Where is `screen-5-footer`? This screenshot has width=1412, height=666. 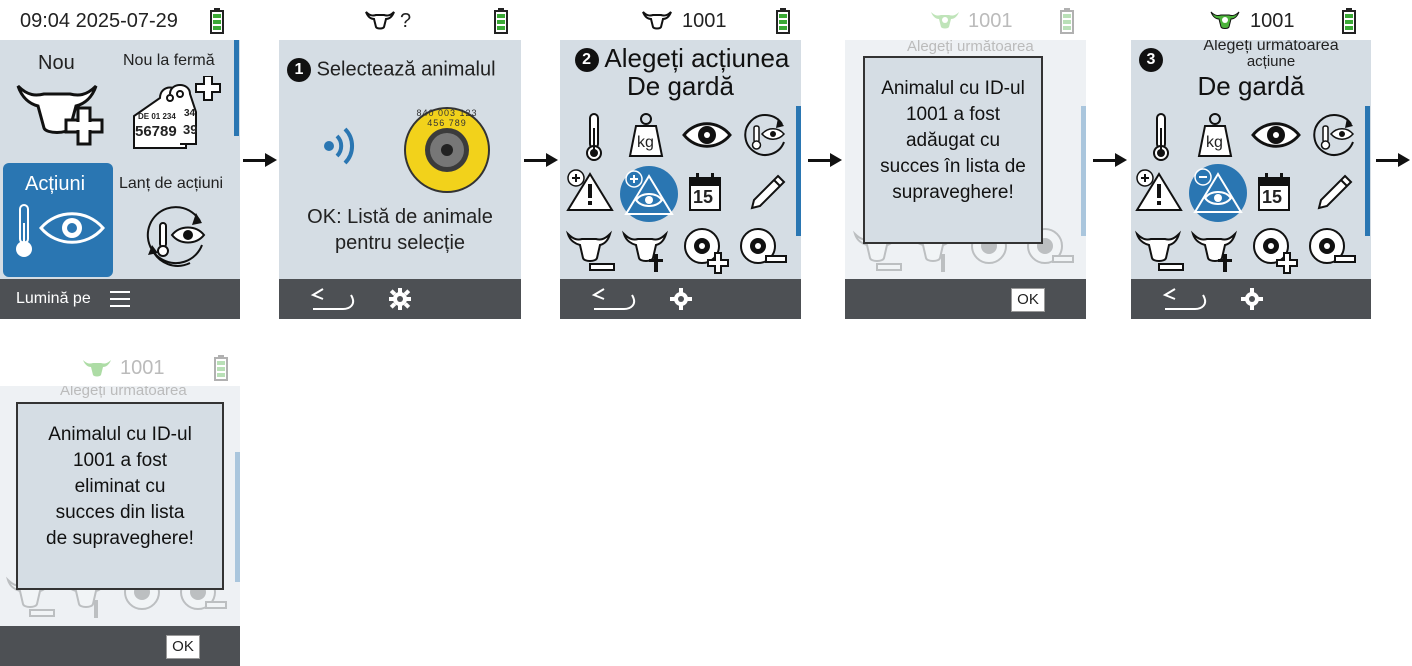
screen-5-footer is located at coordinates (1251, 299).